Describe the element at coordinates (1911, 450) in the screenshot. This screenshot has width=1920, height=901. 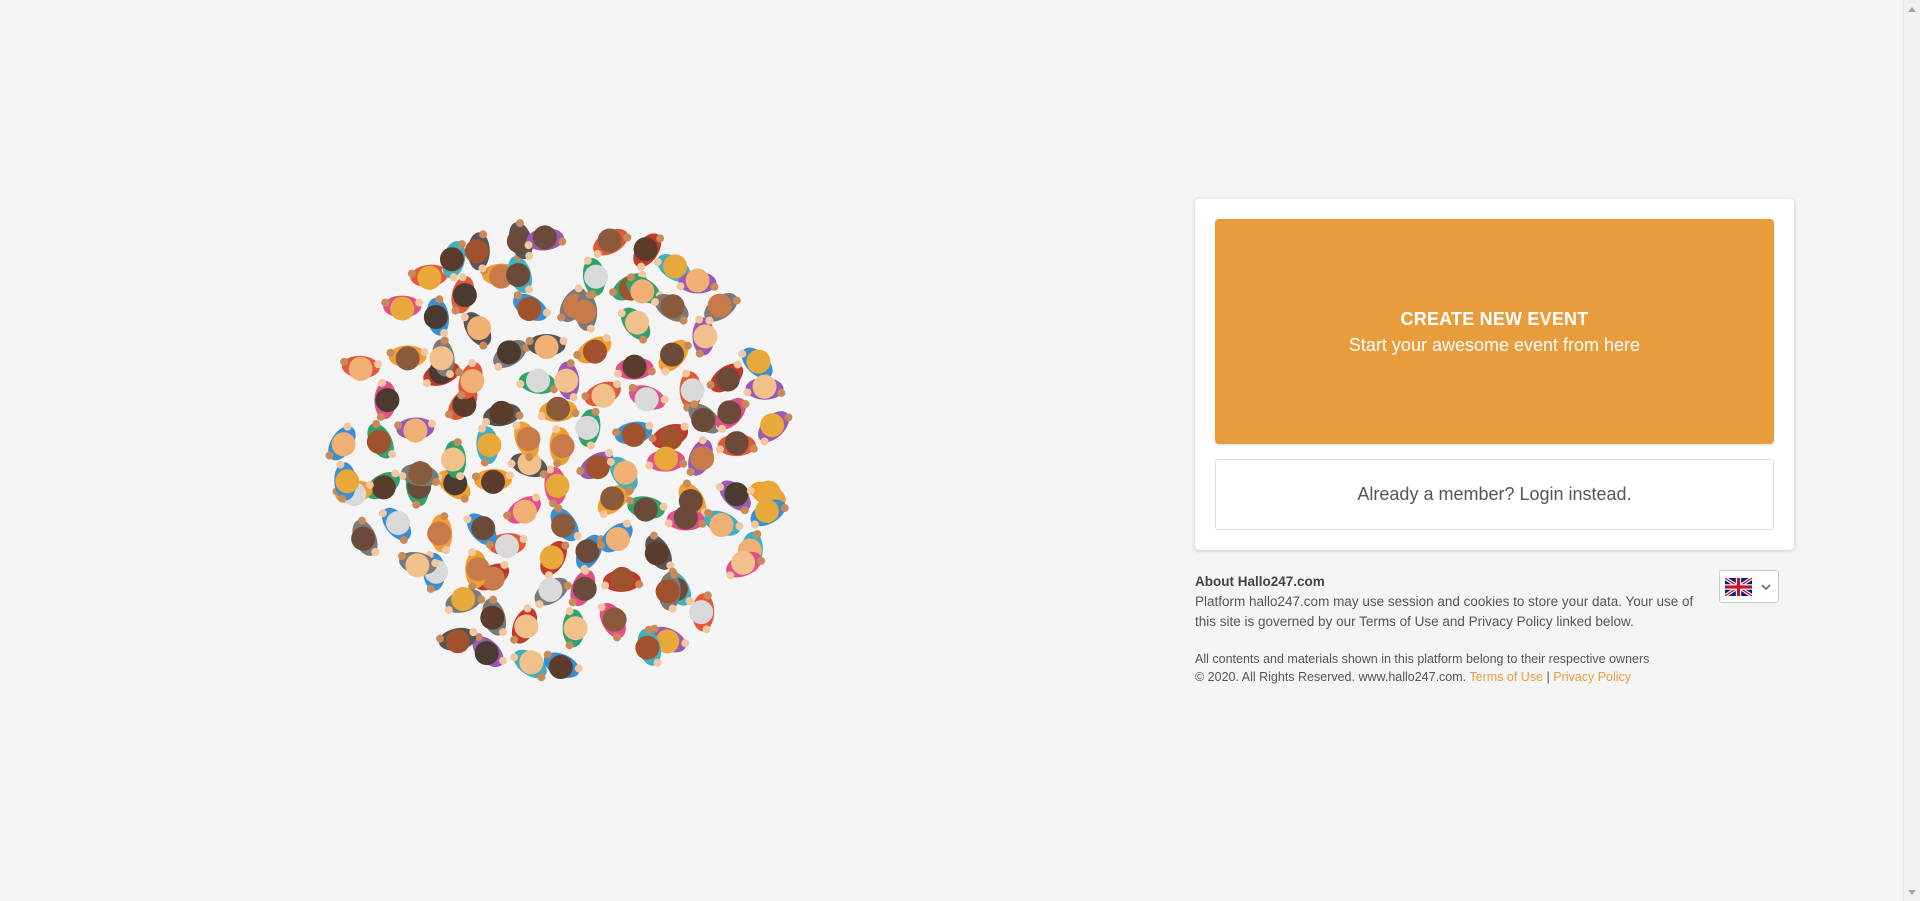
I see `vertical-scrollbar` at that location.